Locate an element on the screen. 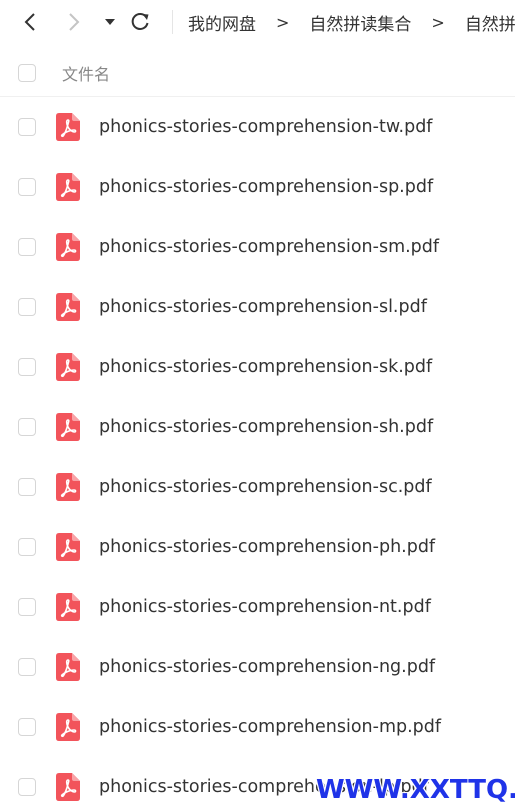  toolbar-divider is located at coordinates (172, 22).